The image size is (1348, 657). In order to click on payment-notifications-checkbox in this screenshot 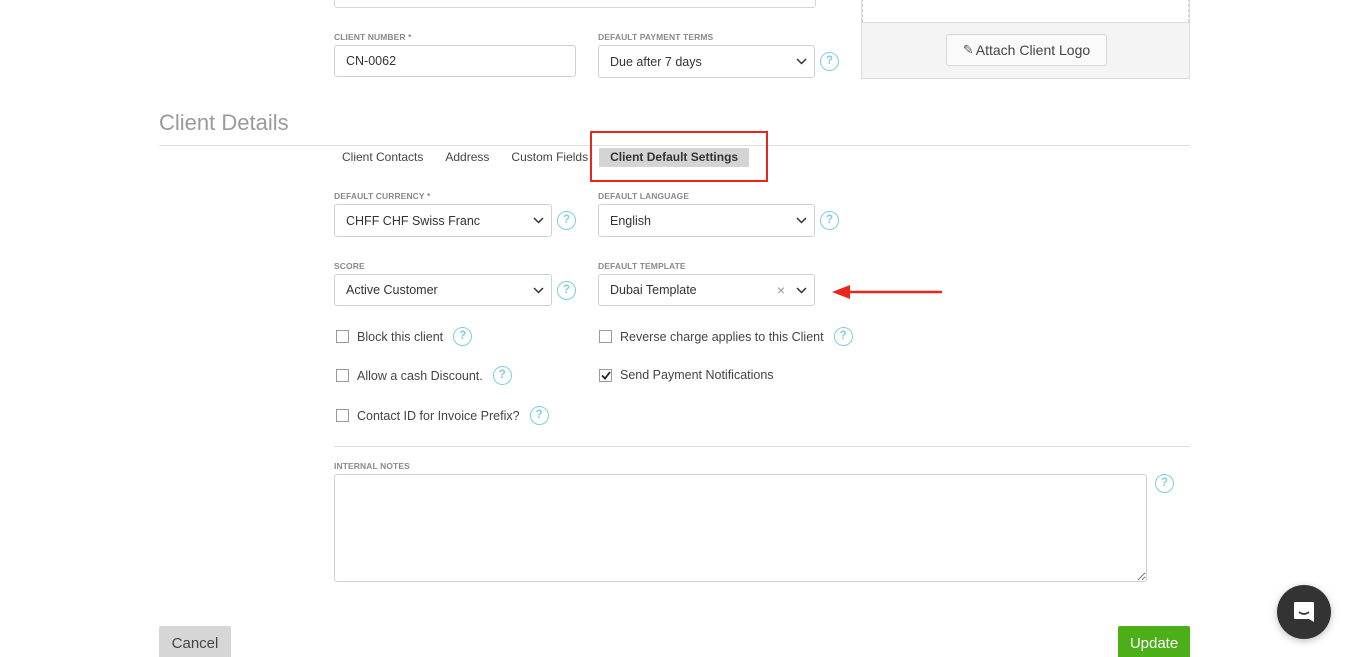, I will do `click(605, 375)`.